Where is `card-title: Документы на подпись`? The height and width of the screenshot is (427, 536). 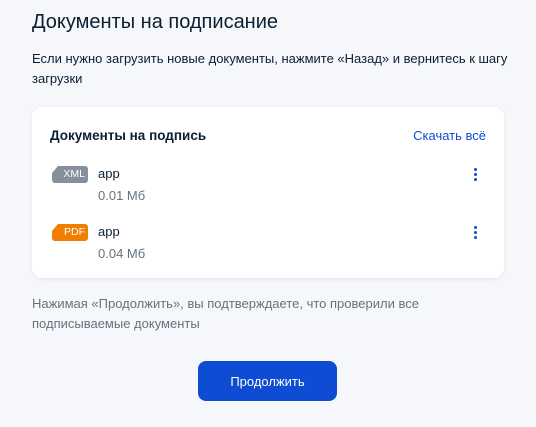
card-title: Документы на подпись is located at coordinates (128, 135).